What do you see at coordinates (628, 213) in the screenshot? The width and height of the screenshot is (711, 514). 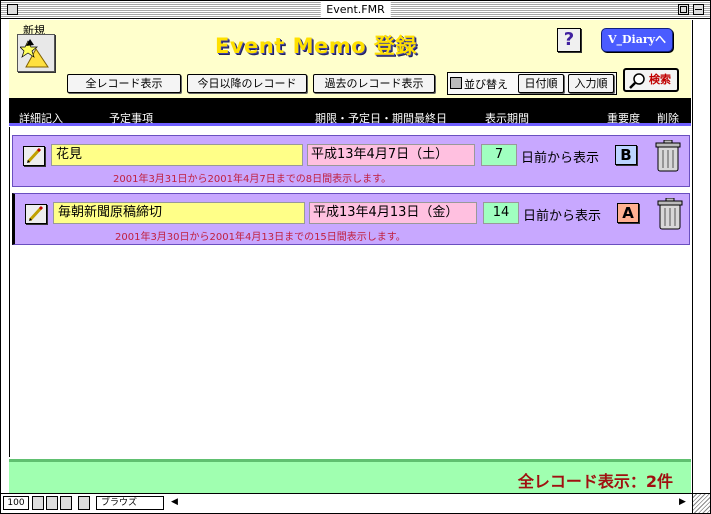 I see `priority-button: A` at bounding box center [628, 213].